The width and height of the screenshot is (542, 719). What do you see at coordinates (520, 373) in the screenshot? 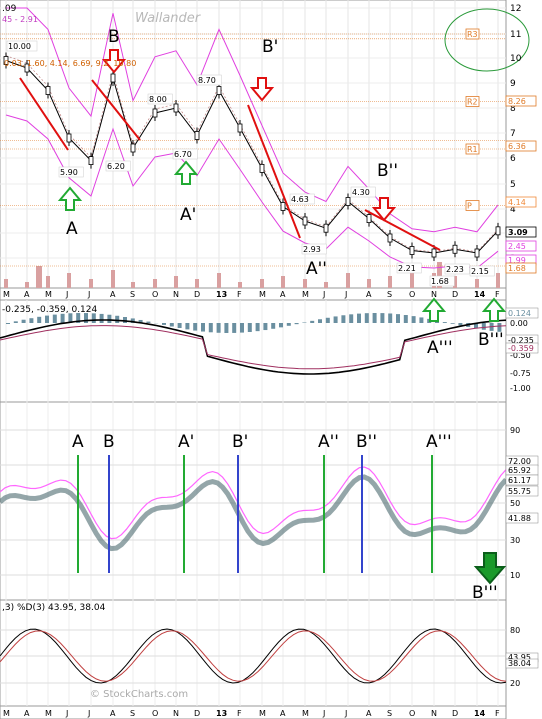
I see `macd-axis-label: -0.75` at bounding box center [520, 373].